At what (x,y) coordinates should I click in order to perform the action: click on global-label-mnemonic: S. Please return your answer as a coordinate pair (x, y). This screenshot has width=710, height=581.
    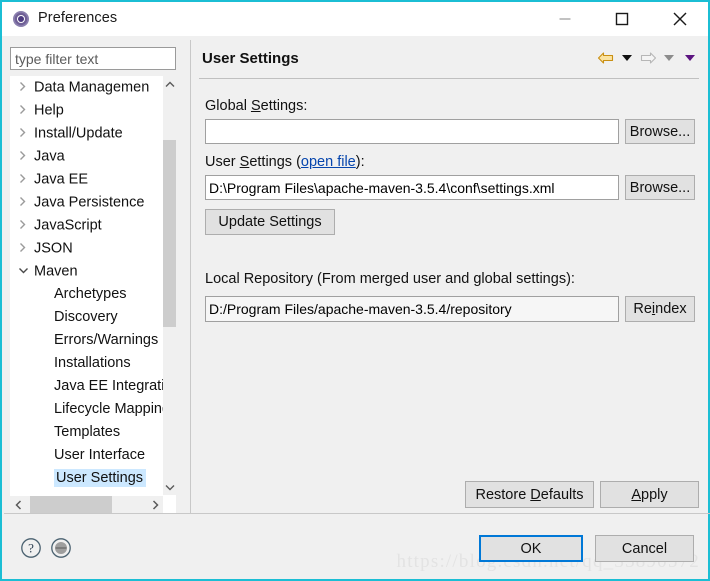
    Looking at the image, I should click on (255, 106).